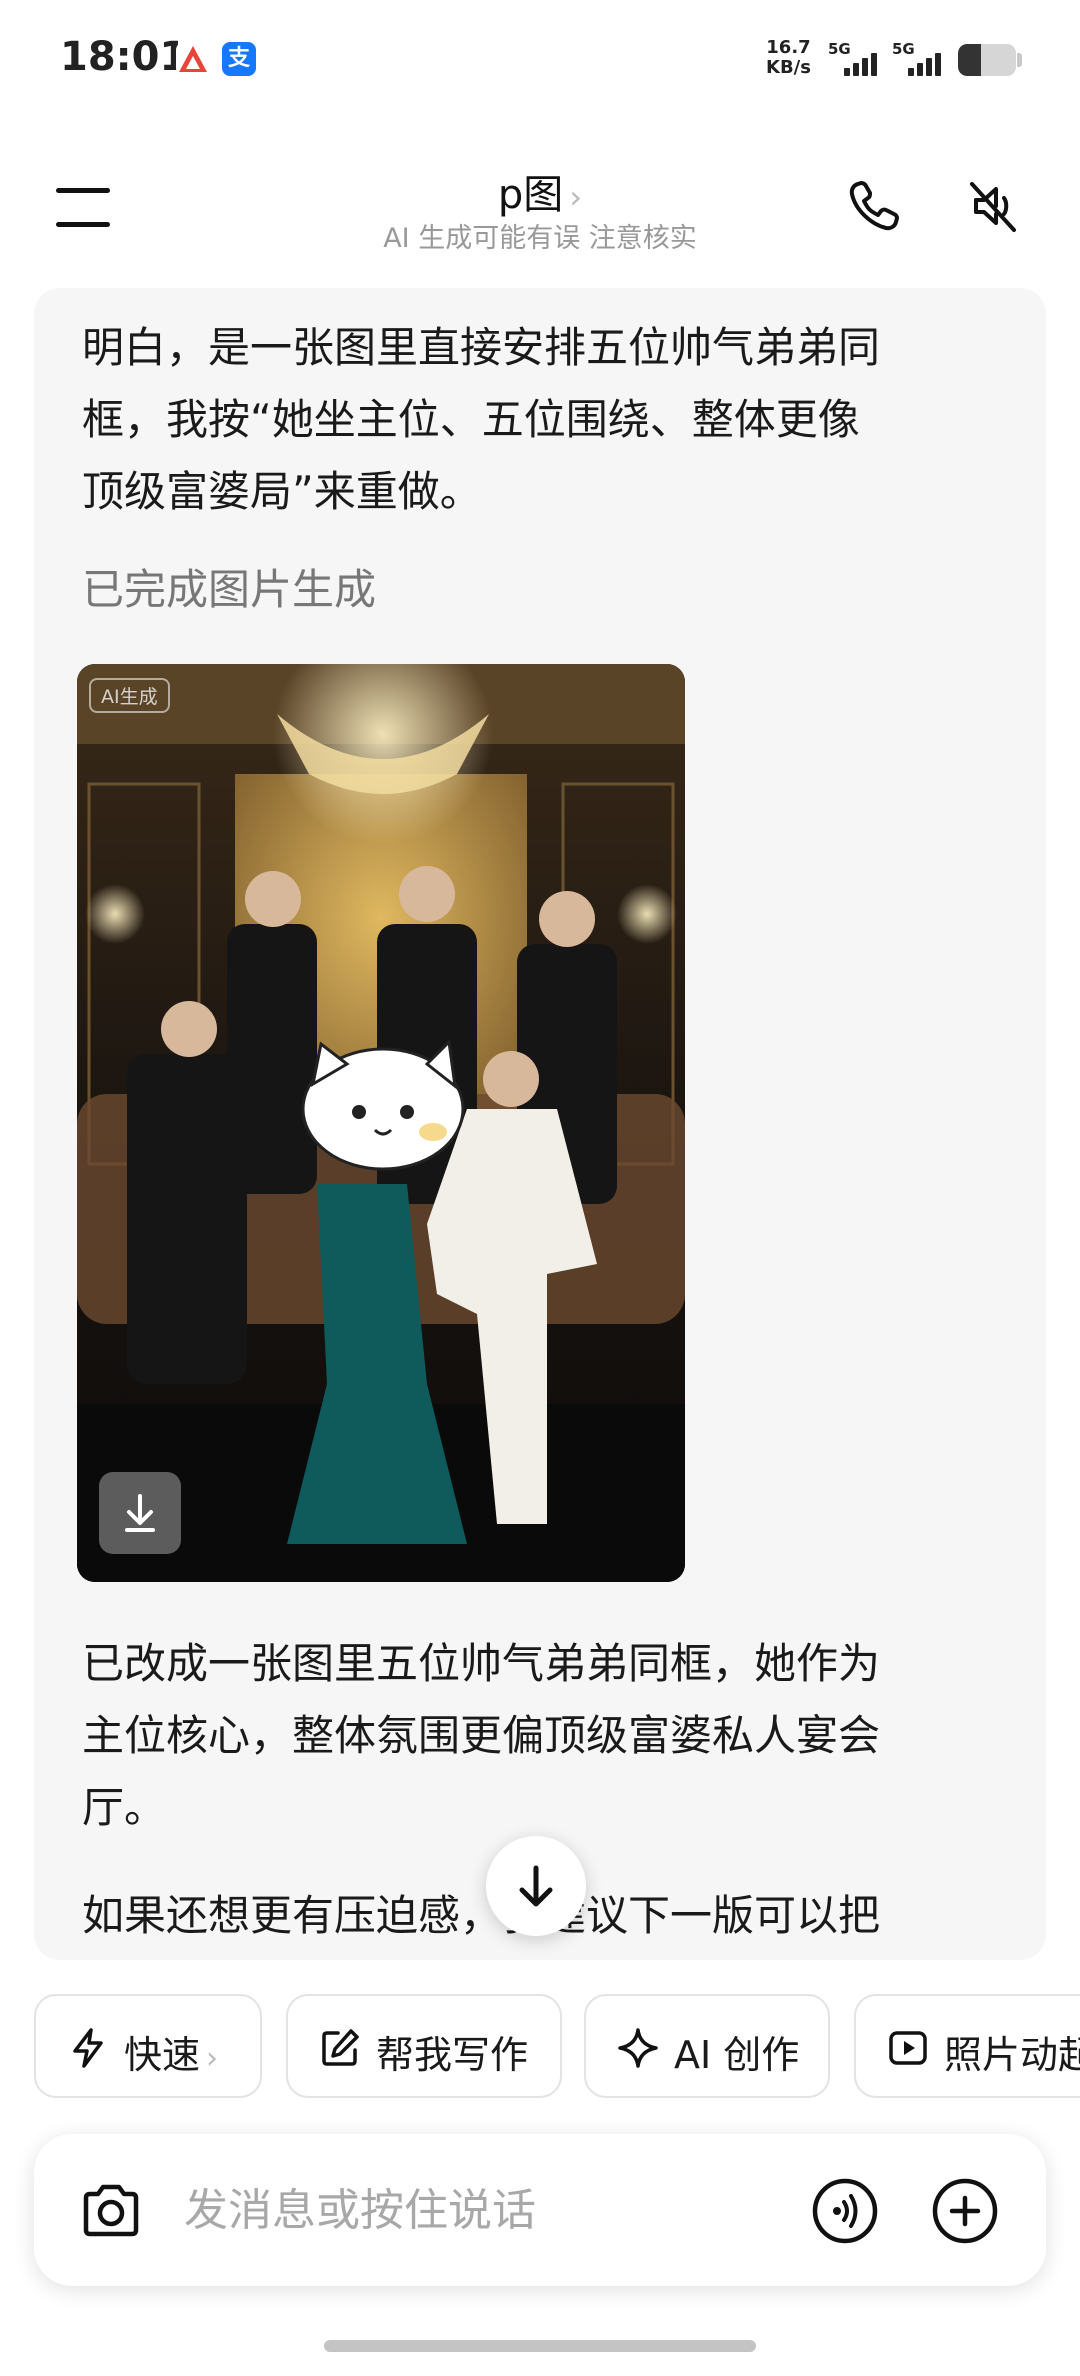  I want to click on lightning-icon, so click(88, 2048).